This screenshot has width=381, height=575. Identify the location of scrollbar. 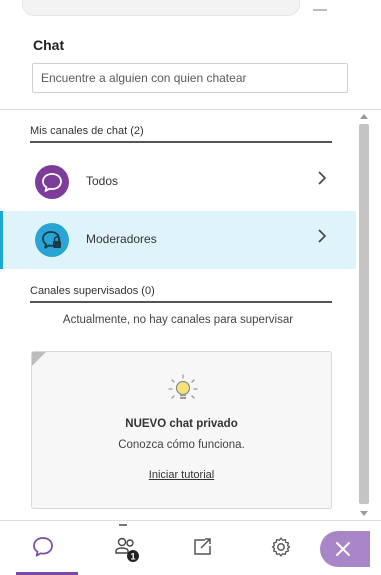
(364, 315).